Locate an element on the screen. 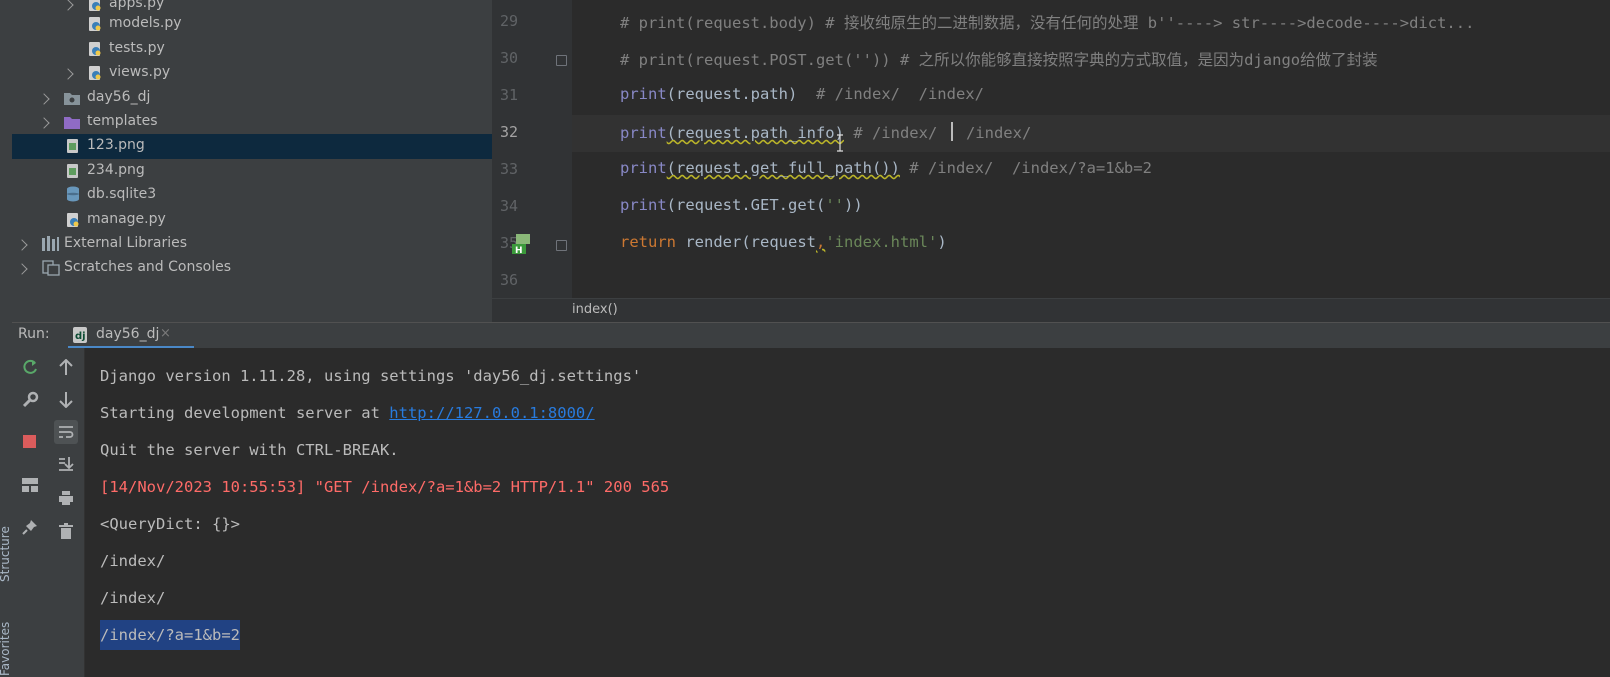 The height and width of the screenshot is (677, 1610). code-text: render(request is located at coordinates (746, 242).